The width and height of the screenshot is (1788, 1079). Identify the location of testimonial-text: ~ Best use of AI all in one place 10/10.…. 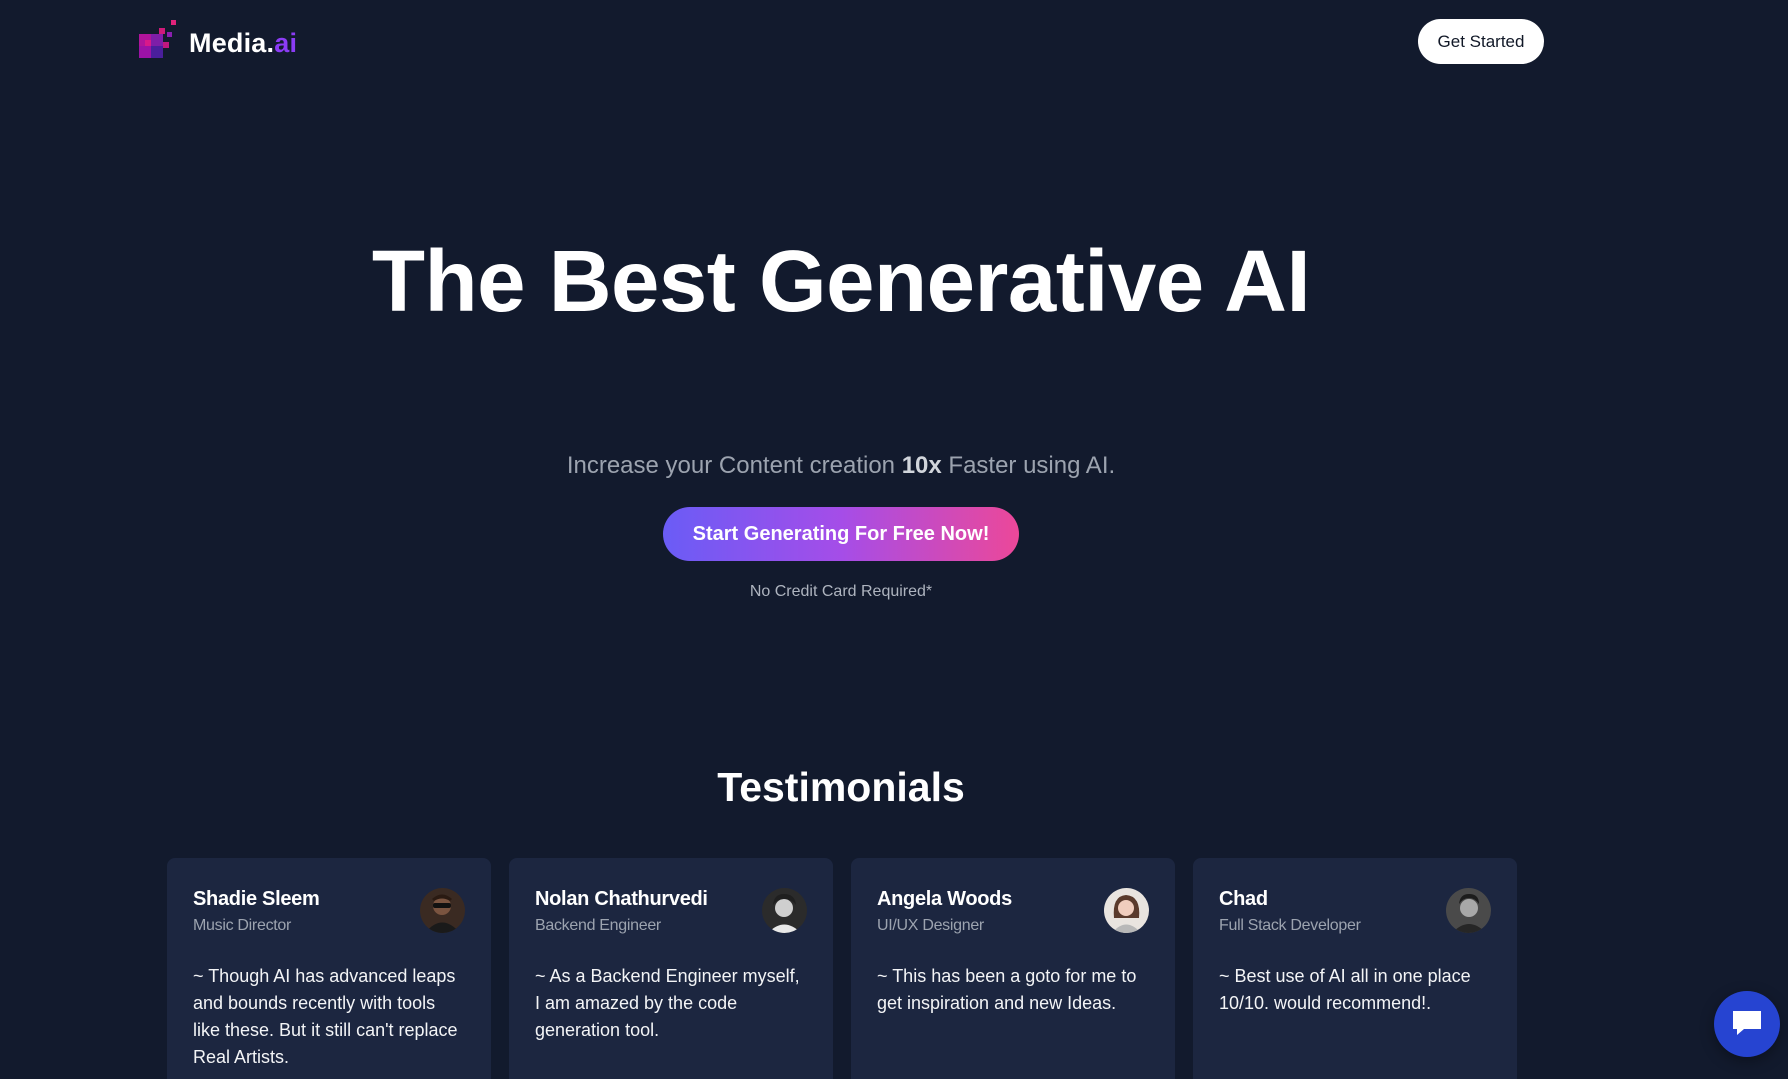
(1345, 989).